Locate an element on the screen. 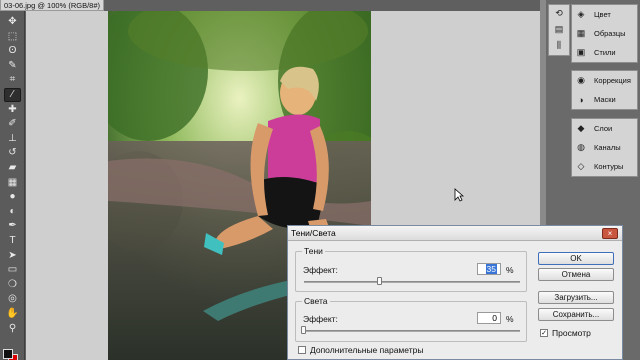 The width and height of the screenshot is (640, 360). lasso-tool-icon: ʘ is located at coordinates (12, 51).